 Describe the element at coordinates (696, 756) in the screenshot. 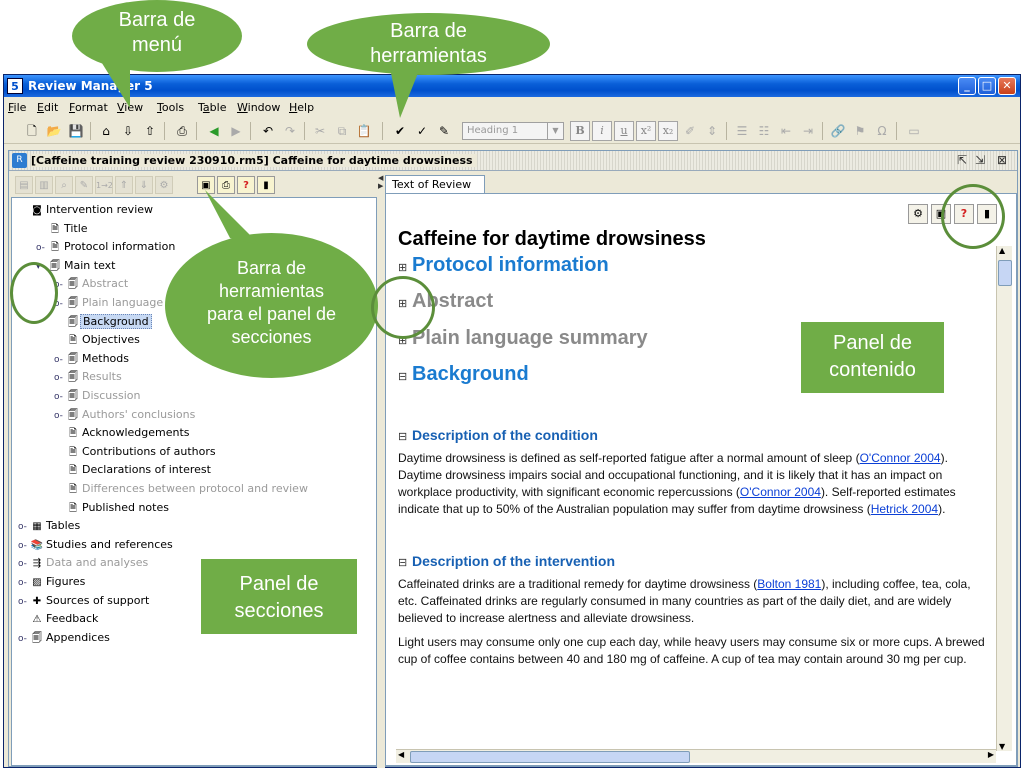

I see `horizontal-scrollbar: ◀ ▶` at that location.